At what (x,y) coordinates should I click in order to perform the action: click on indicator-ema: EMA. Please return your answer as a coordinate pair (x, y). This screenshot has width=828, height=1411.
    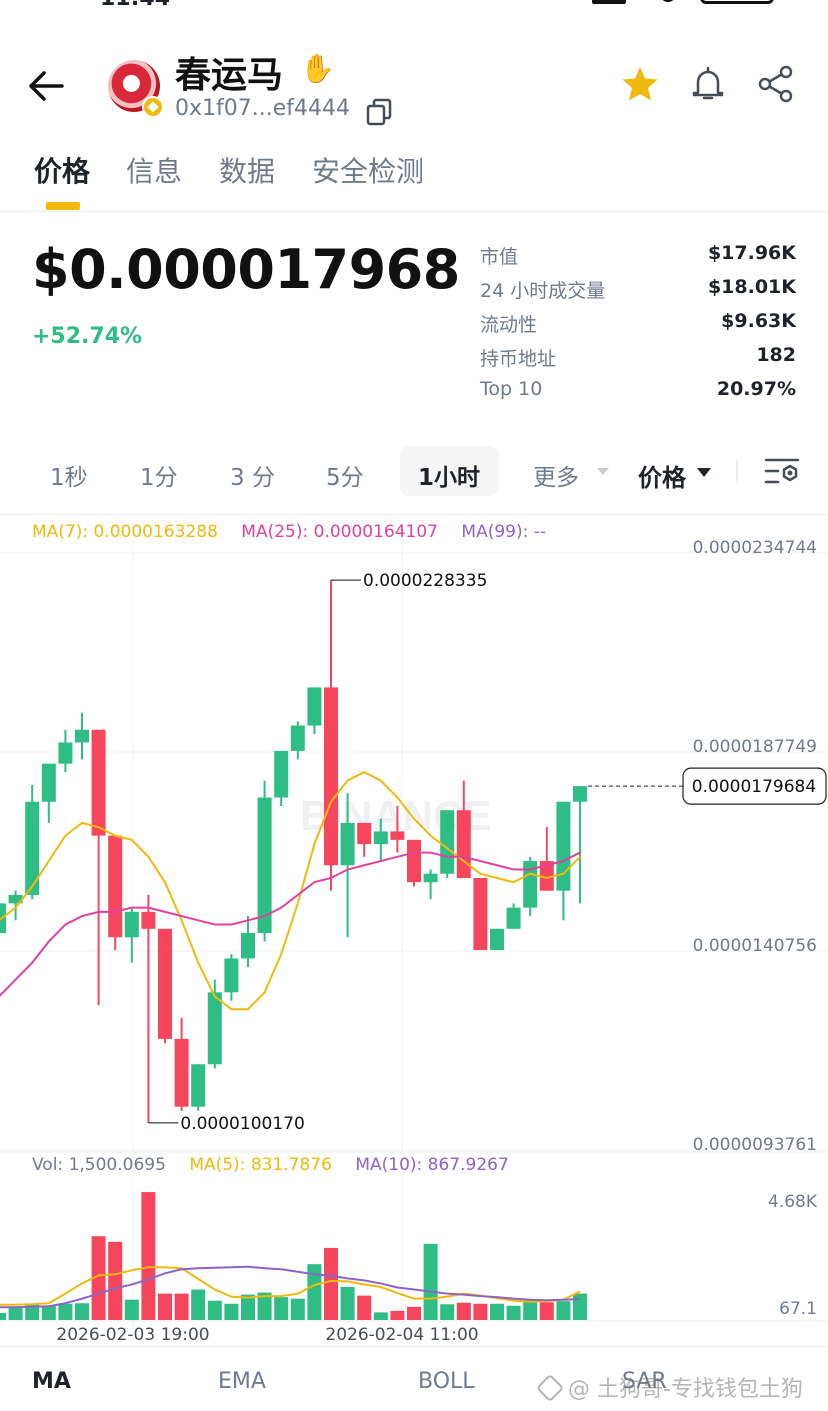
    Looking at the image, I should click on (242, 1381).